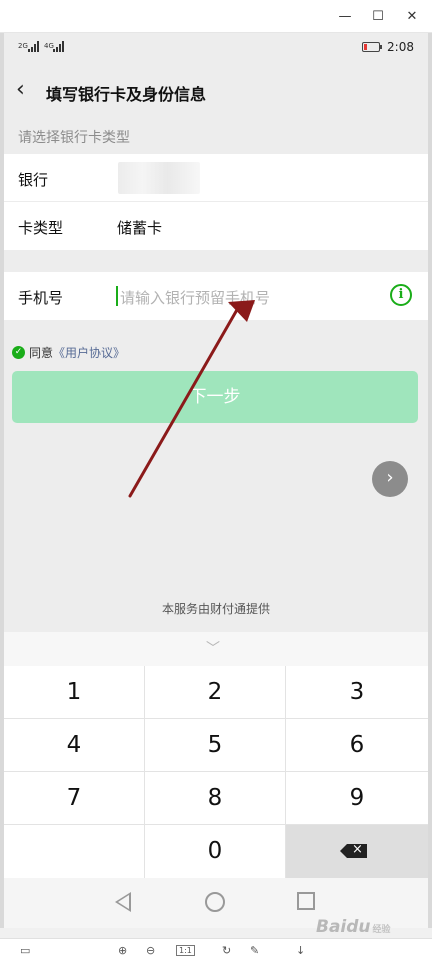 This screenshot has width=432, height=961. What do you see at coordinates (215, 609) in the screenshot?
I see `provider-text: 本服务由财付通提供` at bounding box center [215, 609].